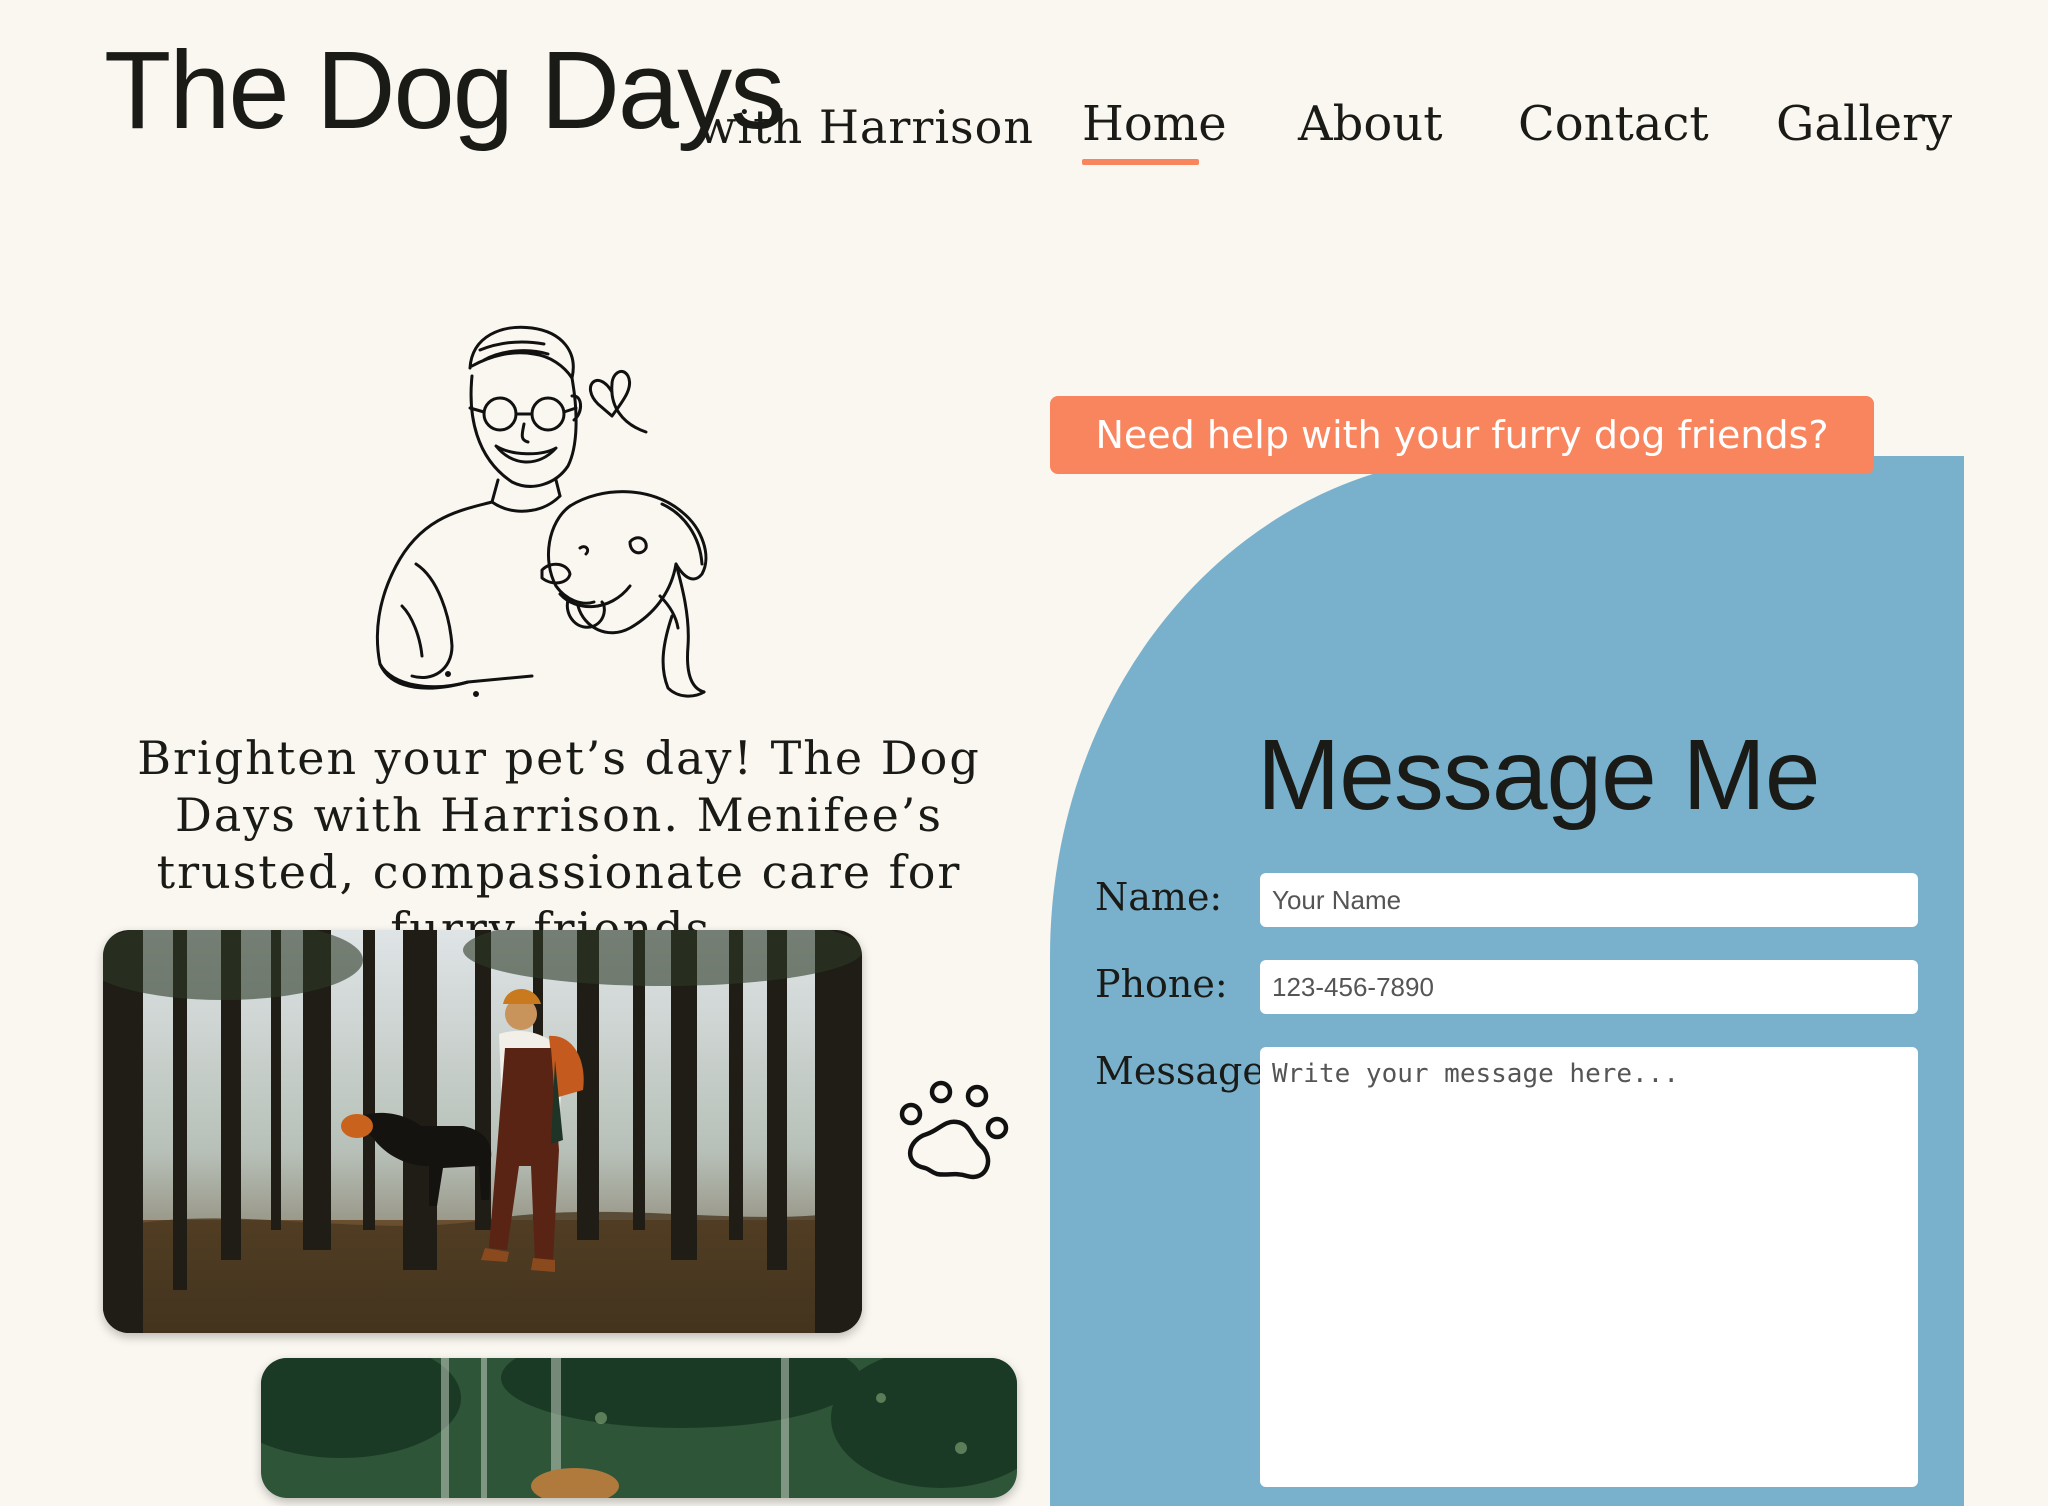 Image resolution: width=2048 pixels, height=1506 pixels. What do you see at coordinates (1589, 1267) in the screenshot?
I see `message-input` at bounding box center [1589, 1267].